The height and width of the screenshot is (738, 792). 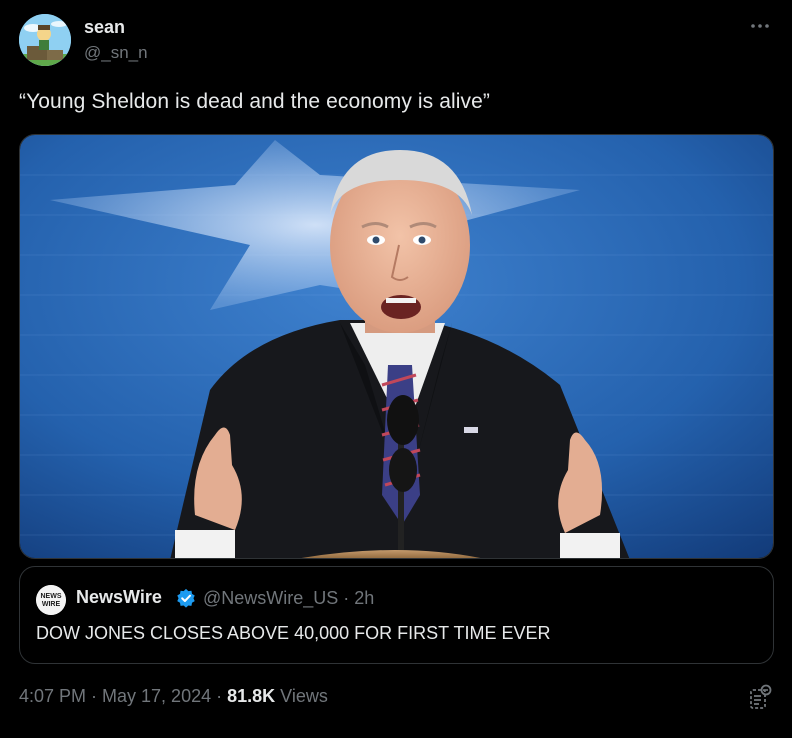 I want to click on views-count: 81.8K, so click(x=251, y=696).